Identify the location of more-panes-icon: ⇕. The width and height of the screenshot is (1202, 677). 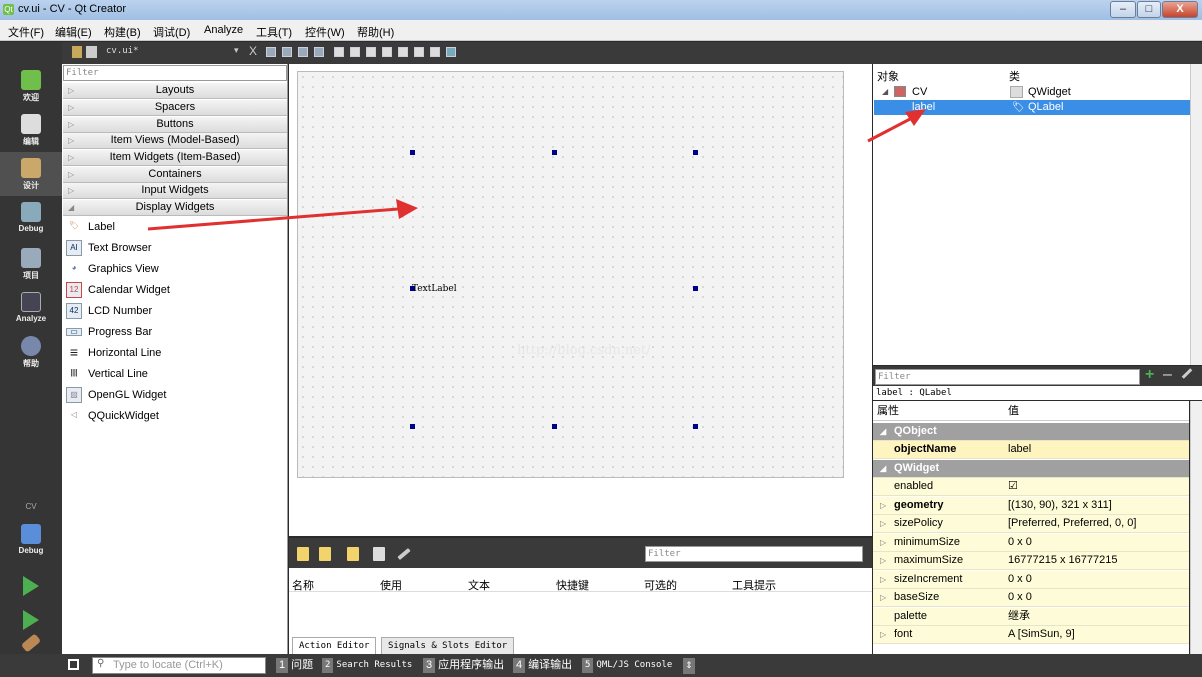
(689, 666).